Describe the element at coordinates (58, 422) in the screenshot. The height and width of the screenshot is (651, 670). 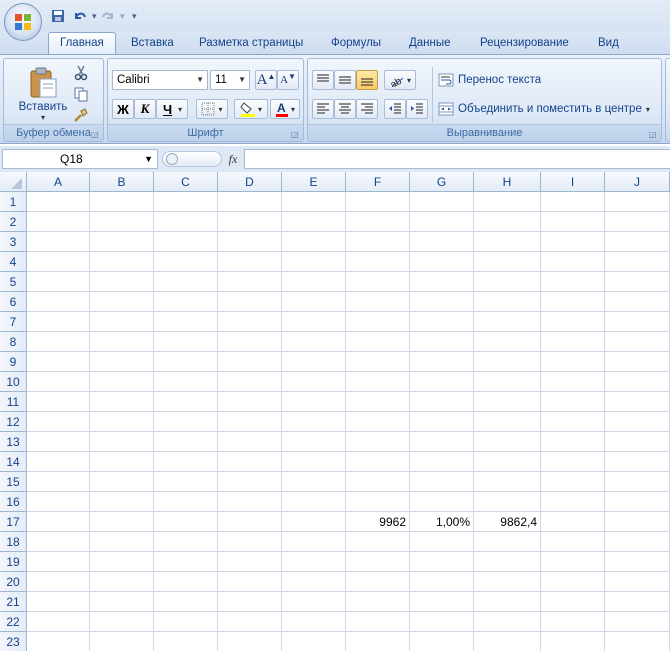
I see `cell-a12` at that location.